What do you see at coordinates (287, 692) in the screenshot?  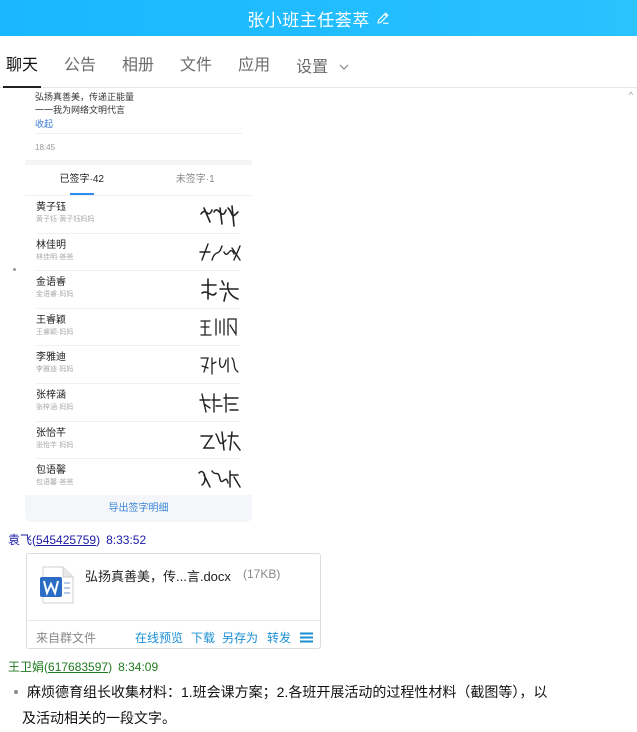 I see `message-line: 麻烦德育组长收集材料：1.班会课方案；2.各班开展活动的过程性材料（截图等），以` at bounding box center [287, 692].